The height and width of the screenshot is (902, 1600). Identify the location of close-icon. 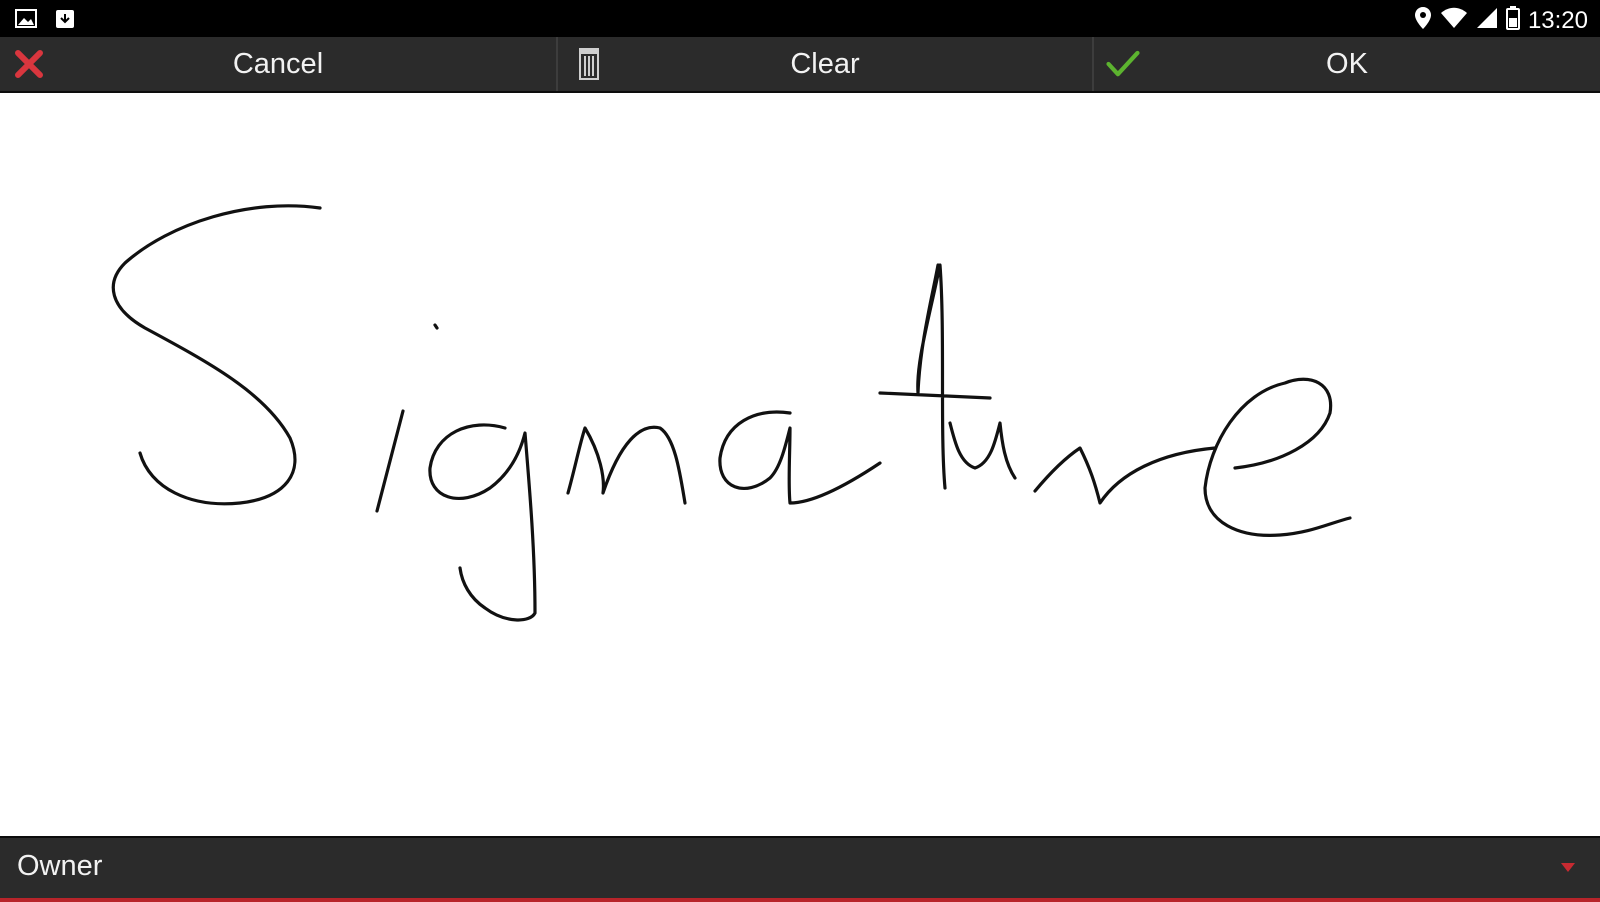
(29, 64).